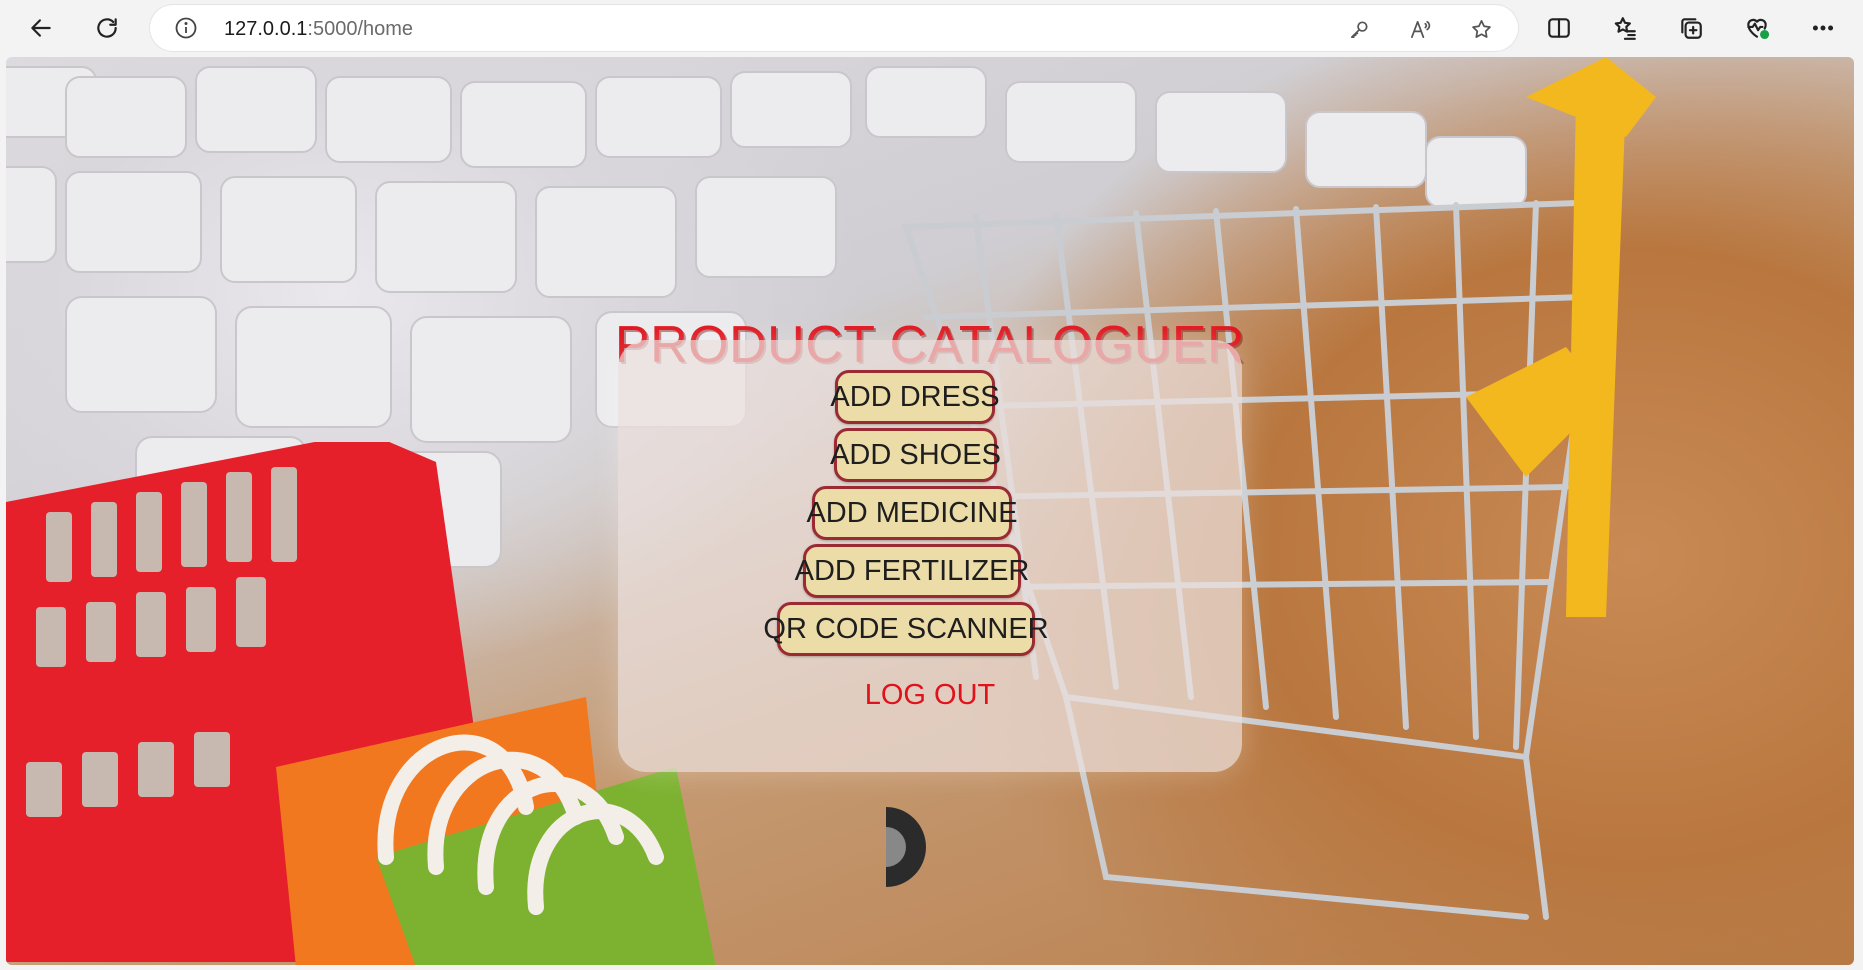  I want to click on browser-toolbar: 127.0.0.1:5000/home, so click(931, 28).